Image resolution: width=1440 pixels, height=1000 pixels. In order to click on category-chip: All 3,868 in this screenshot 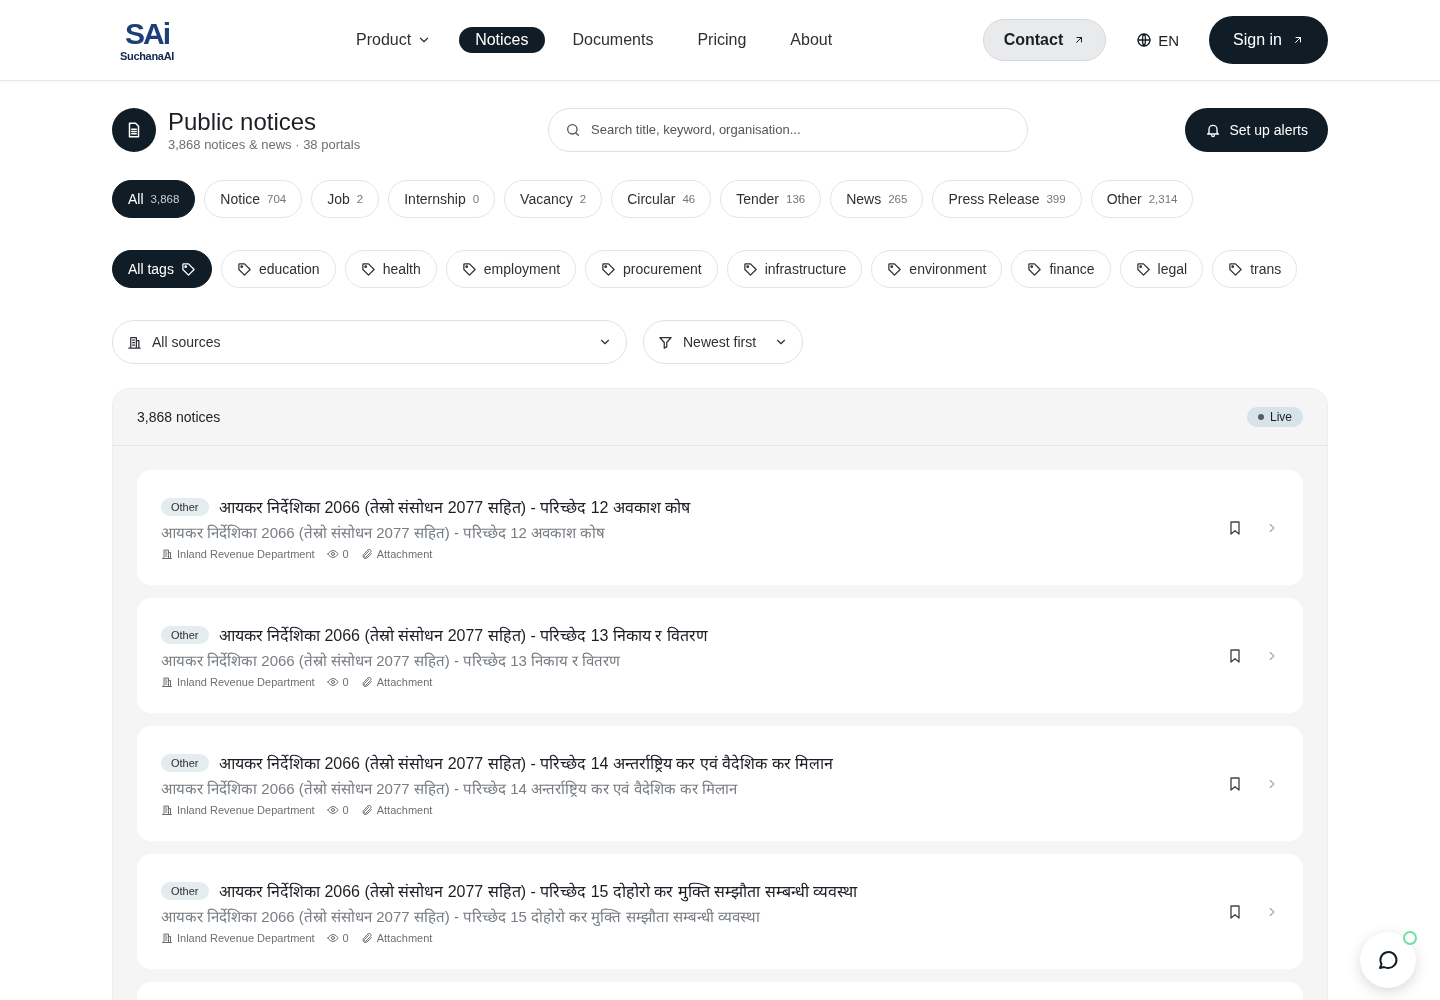, I will do `click(154, 199)`.